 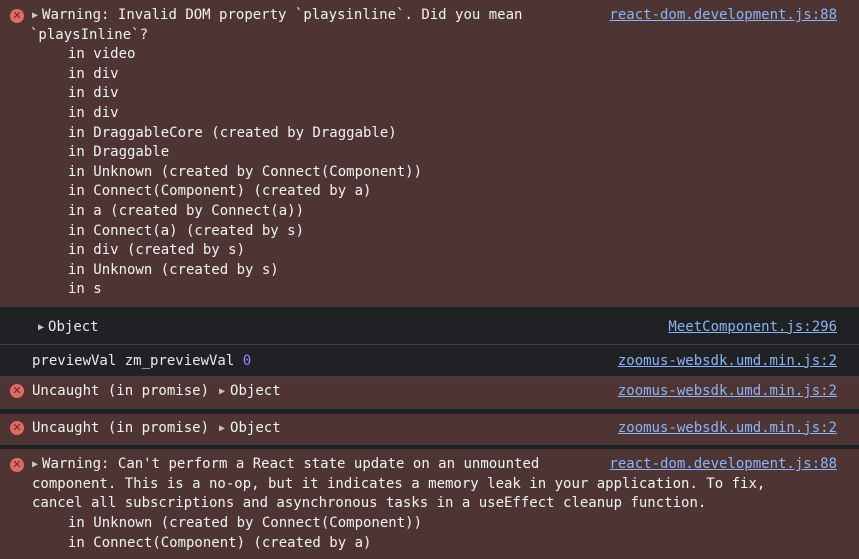 What do you see at coordinates (429, 325) in the screenshot?
I see `console-message-log: MeetComponent.js:296 ▶ Object` at bounding box center [429, 325].